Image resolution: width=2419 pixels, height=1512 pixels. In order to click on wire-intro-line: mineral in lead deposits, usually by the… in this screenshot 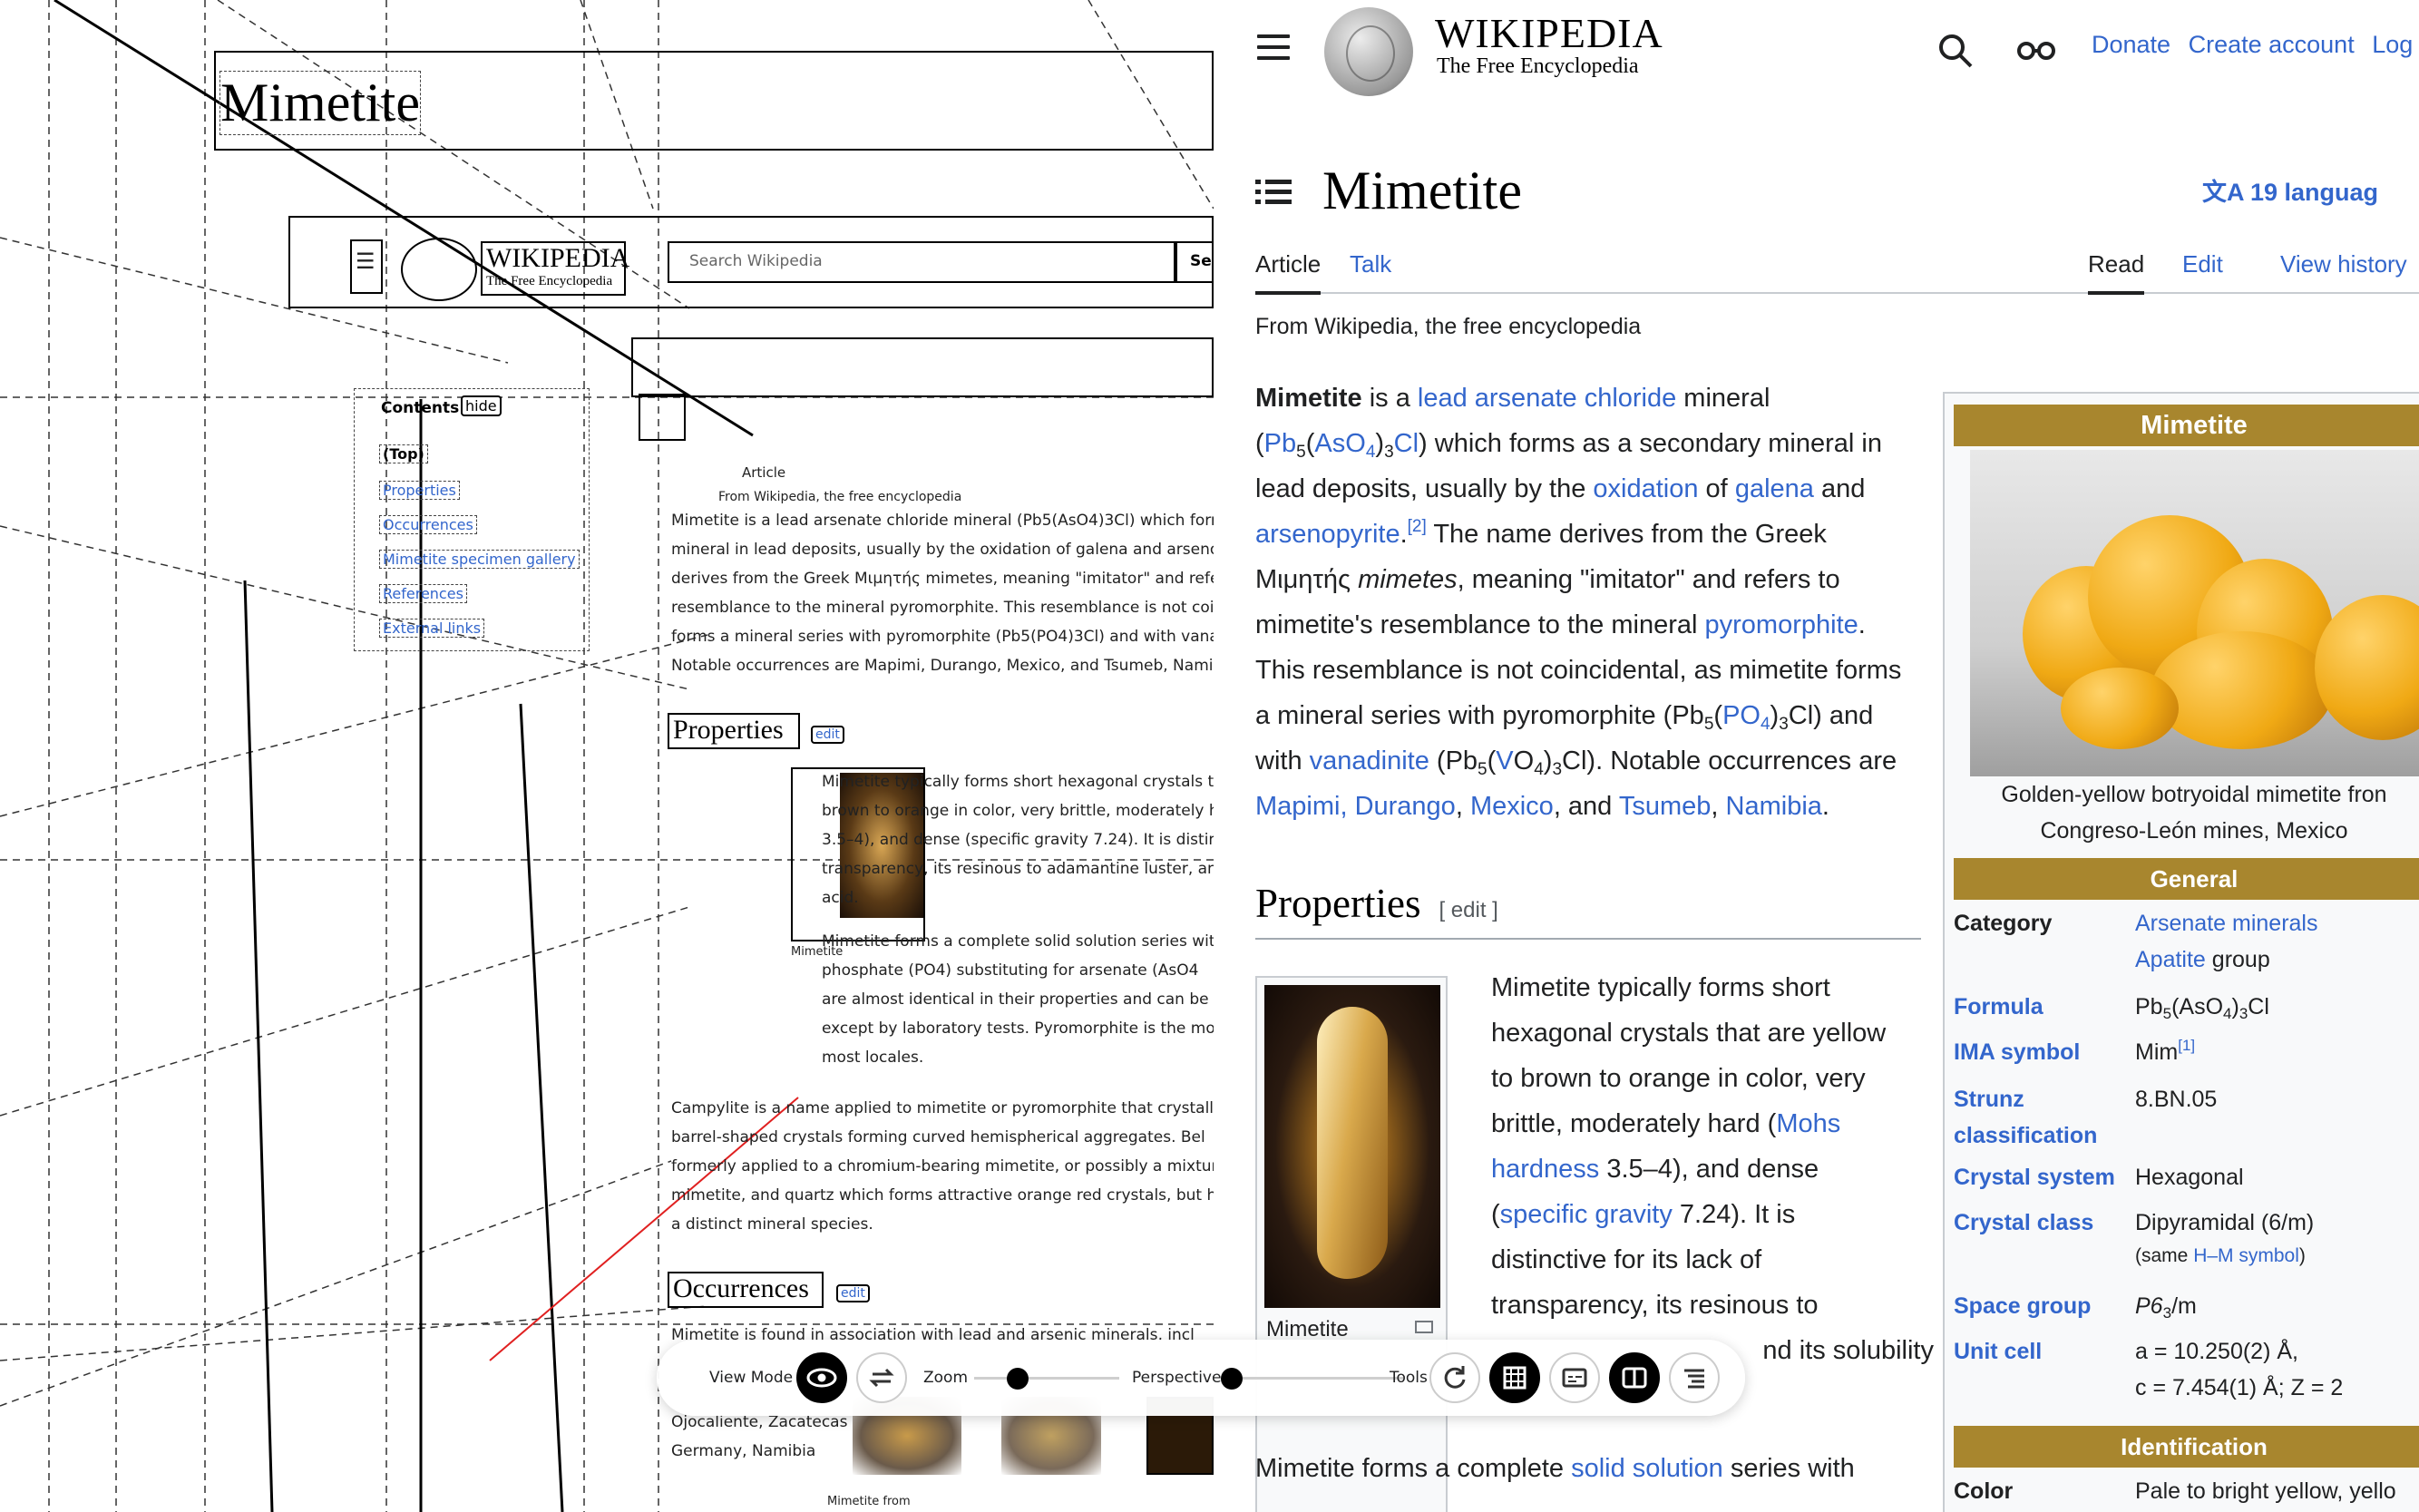, I will do `click(943, 550)`.